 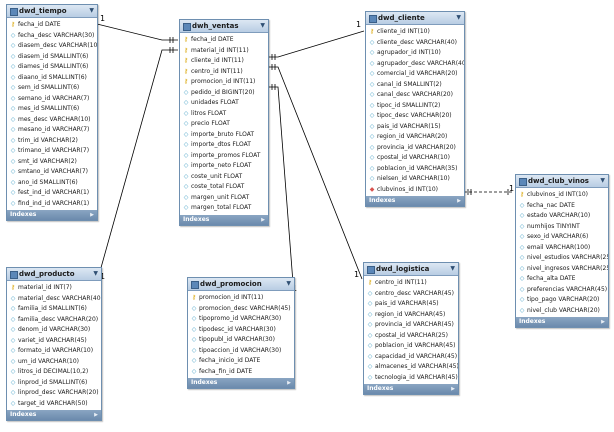 What do you see at coordinates (54, 274) in the screenshot?
I see `table-header: dwd_producto ▼` at bounding box center [54, 274].